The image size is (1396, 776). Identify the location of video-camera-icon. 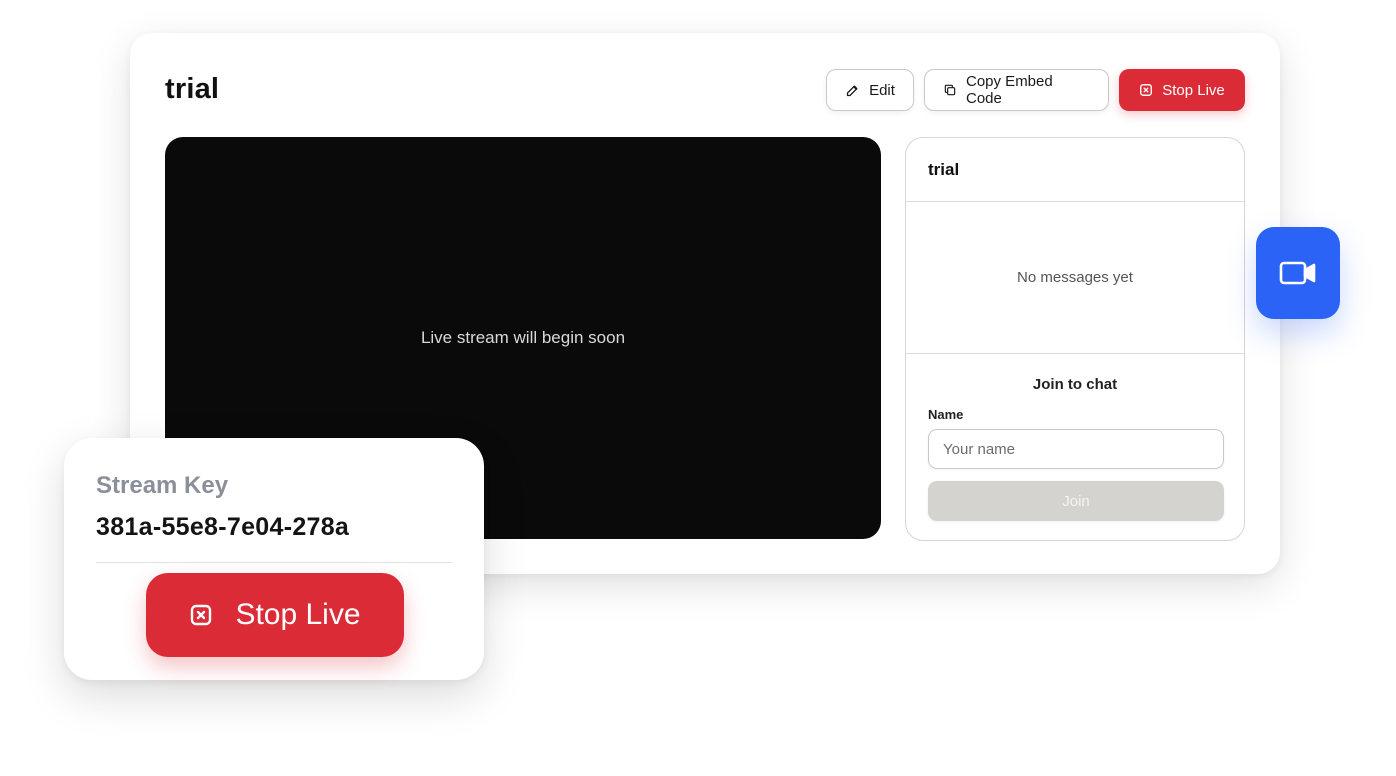
(1298, 273).